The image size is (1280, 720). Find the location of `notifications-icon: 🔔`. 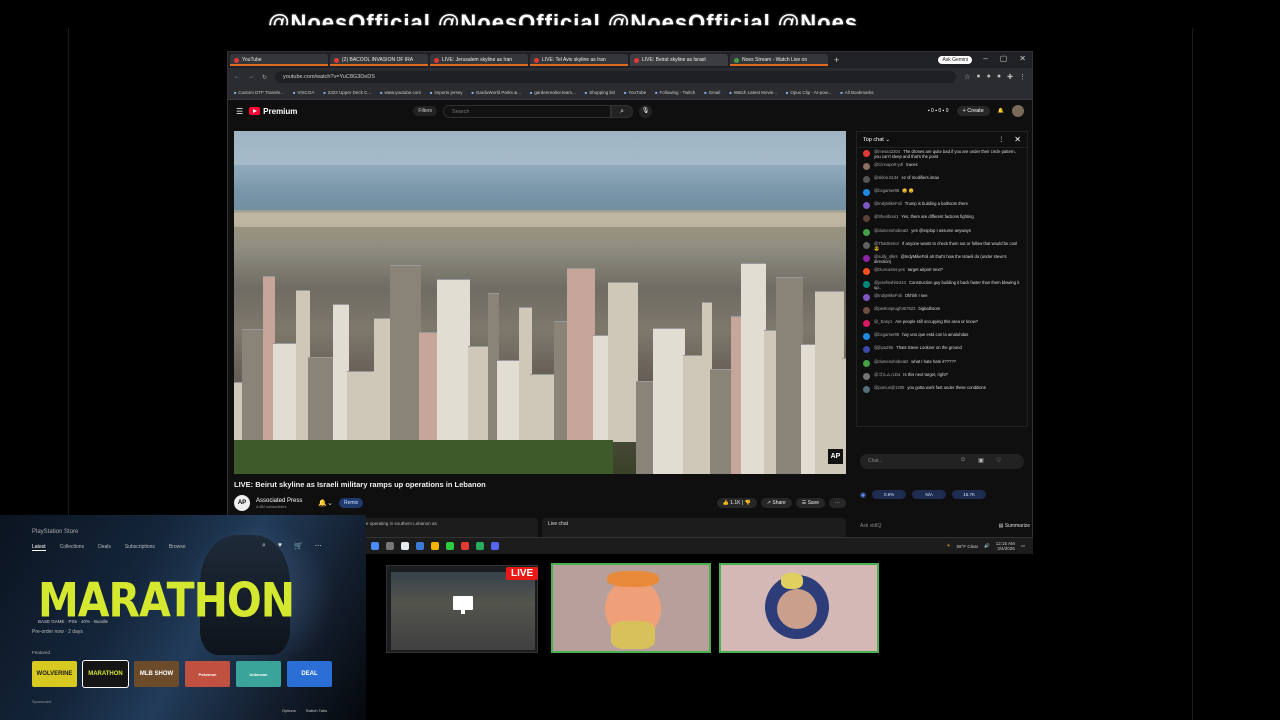

notifications-icon: 🔔 is located at coordinates (1001, 111).